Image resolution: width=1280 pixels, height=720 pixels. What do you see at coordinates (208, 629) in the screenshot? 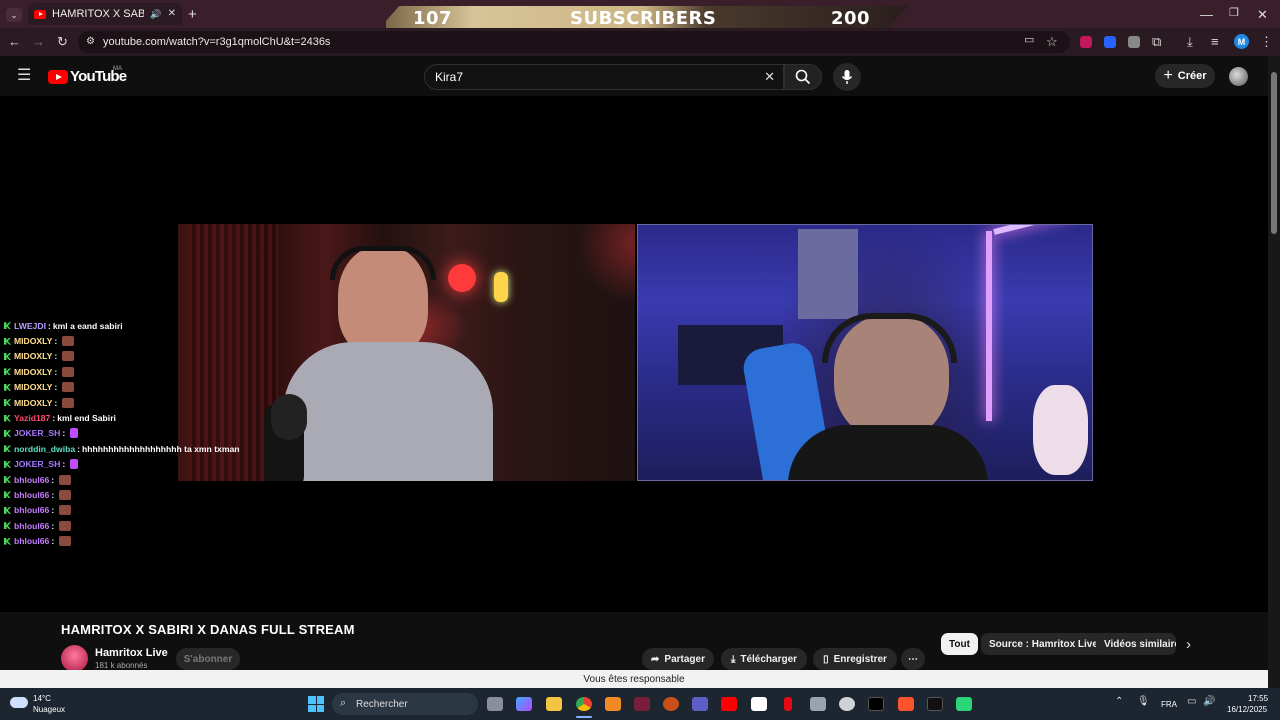
I see `video-title: HAMRITOX X SABIRI X DANAS FULL STREAM` at bounding box center [208, 629].